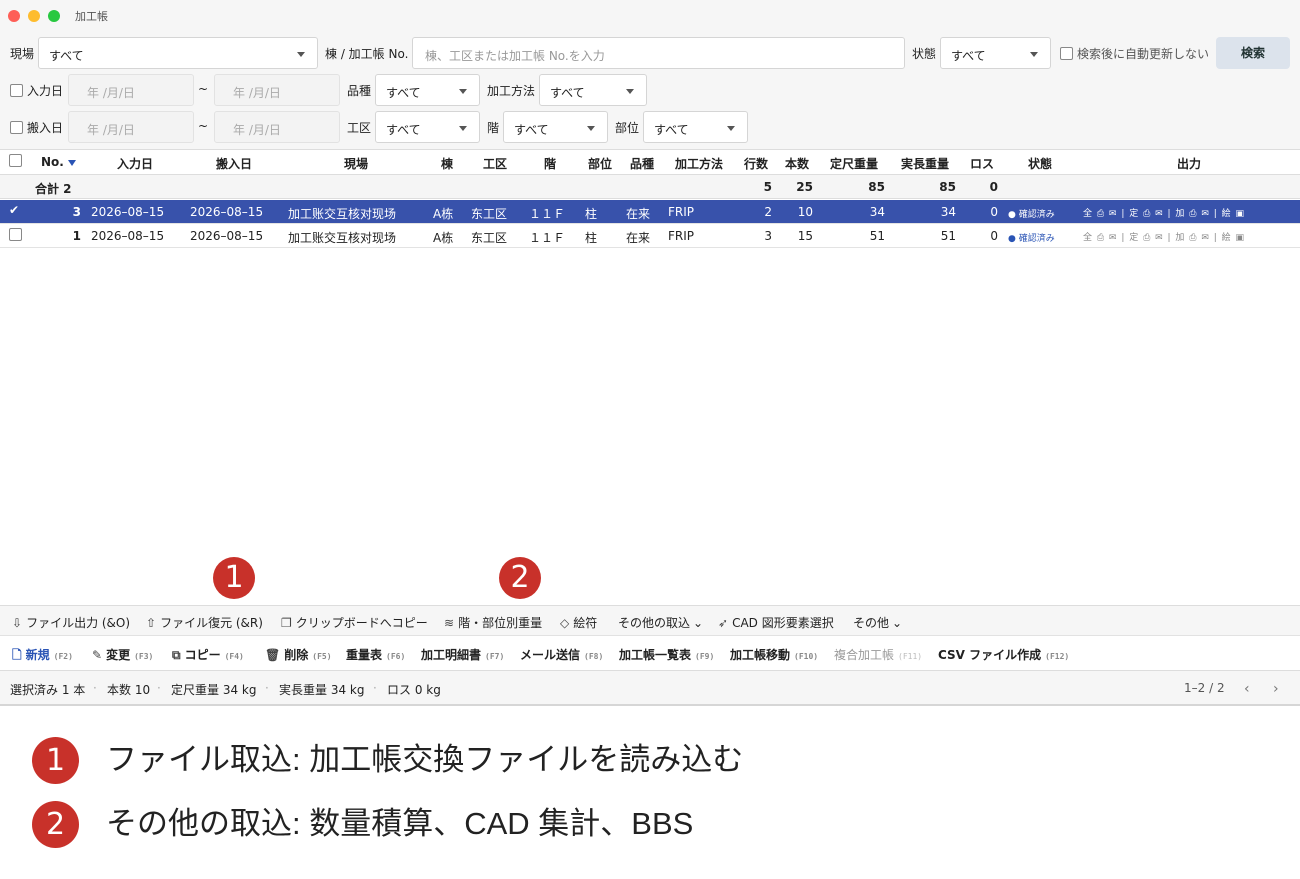 This screenshot has height=879, width=1300. Describe the element at coordinates (642, 163) in the screenshot. I see `col-item: 品種` at that location.